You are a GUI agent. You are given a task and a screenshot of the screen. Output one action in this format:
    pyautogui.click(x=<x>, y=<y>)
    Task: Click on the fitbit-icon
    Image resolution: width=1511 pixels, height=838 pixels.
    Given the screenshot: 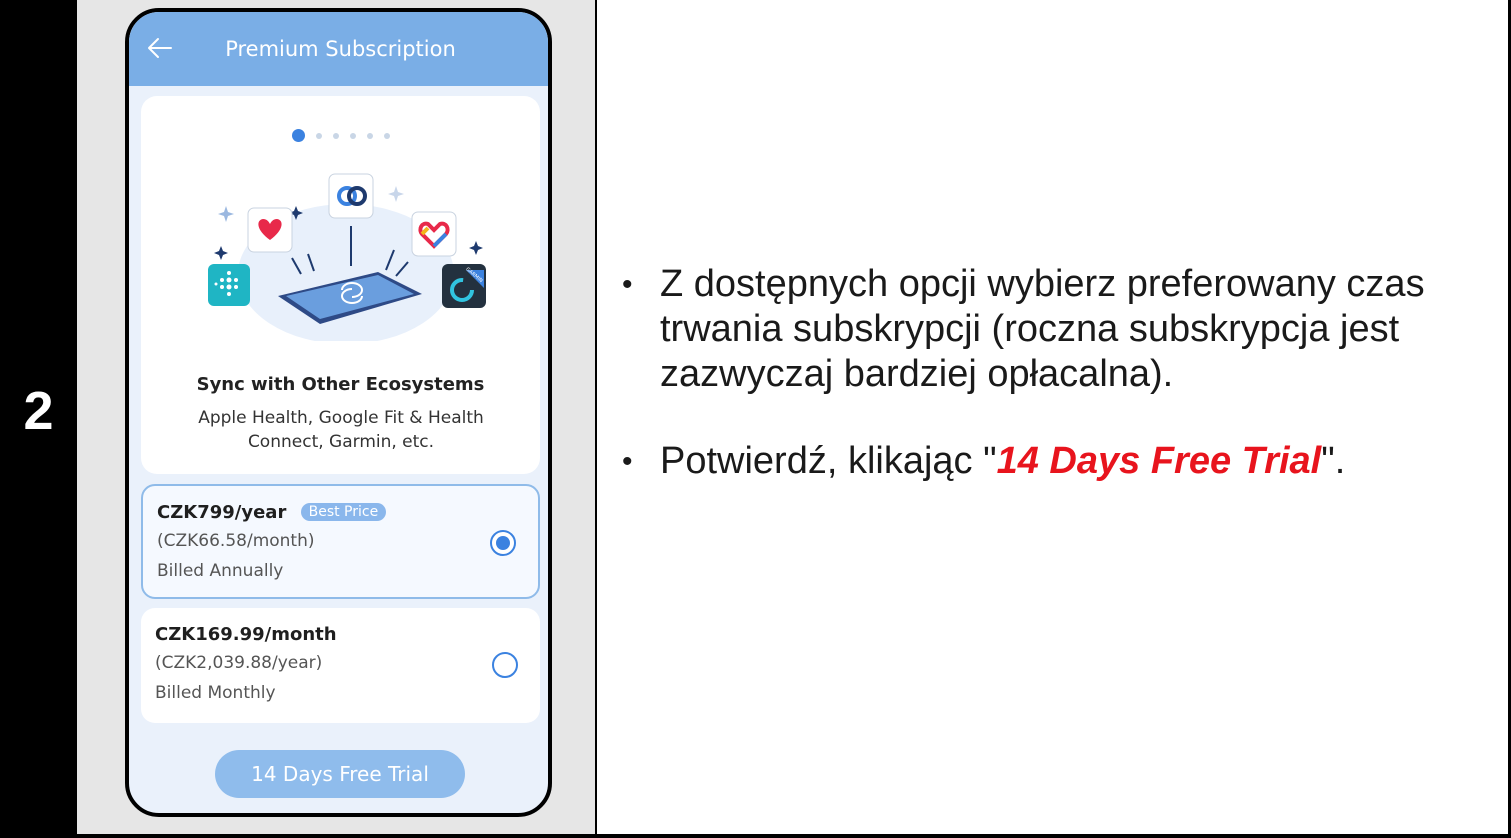 What is the action you would take?
    pyautogui.click(x=229, y=285)
    